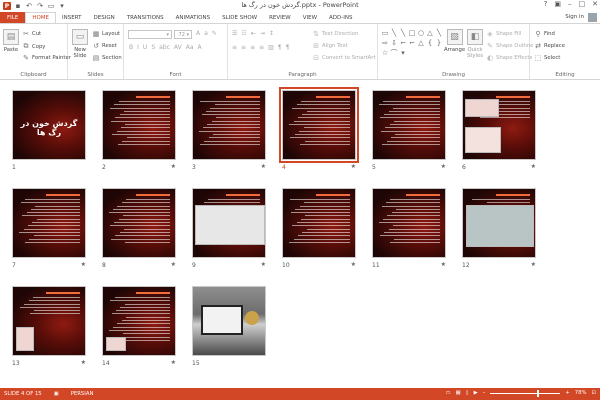  What do you see at coordinates (139, 228) in the screenshot?
I see `slide-thumbnail-8: 8 ★` at bounding box center [139, 228].